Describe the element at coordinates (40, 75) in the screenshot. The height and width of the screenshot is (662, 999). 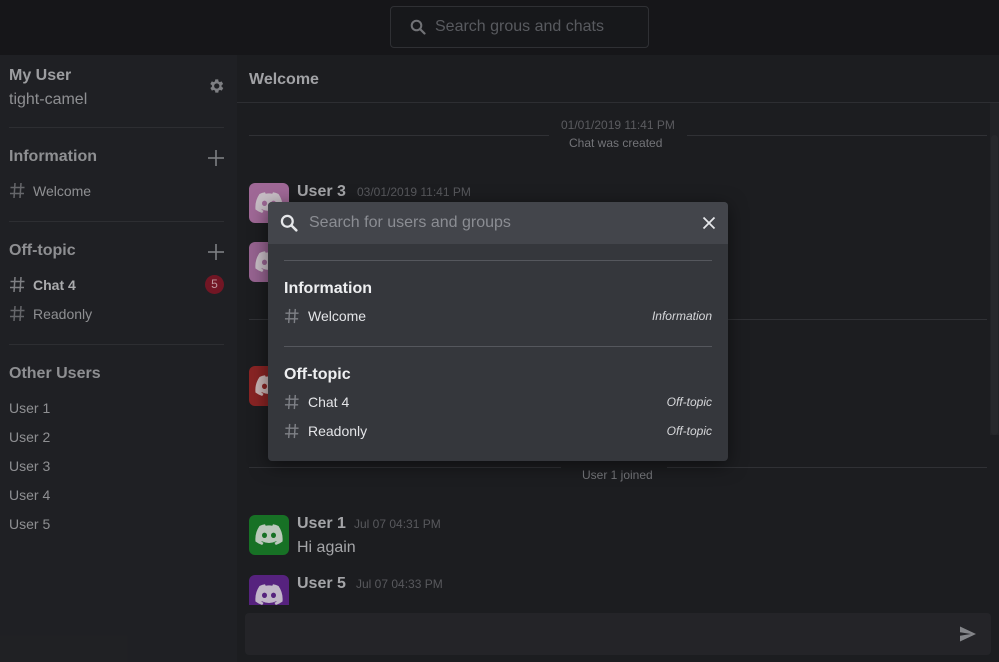
I see `user-section-title: My User` at that location.